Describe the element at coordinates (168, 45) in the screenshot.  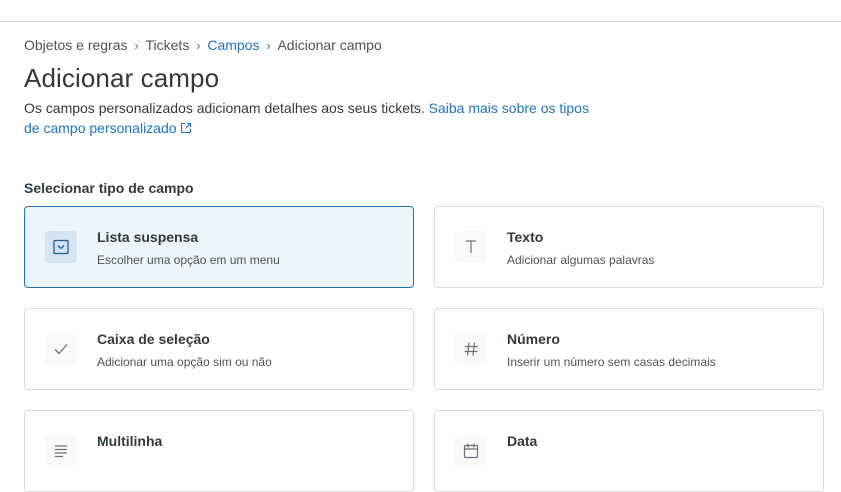
I see `breadcrumb-item-tickets: Tickets` at that location.